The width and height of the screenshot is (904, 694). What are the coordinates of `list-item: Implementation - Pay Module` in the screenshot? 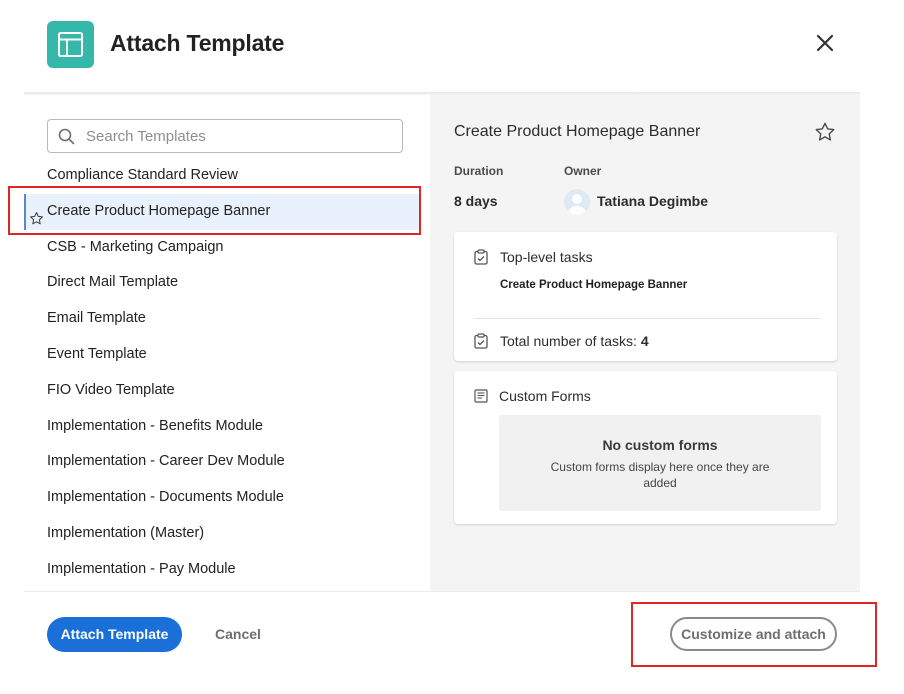 It's located at (227, 570).